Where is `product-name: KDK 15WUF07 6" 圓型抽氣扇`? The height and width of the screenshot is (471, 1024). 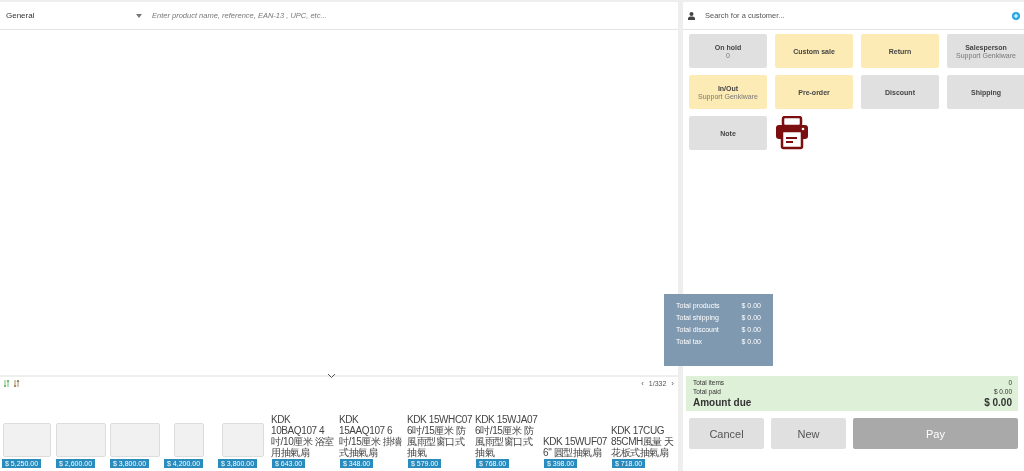
product-name: KDK 15WUF07 6" 圓型抽氣扇 is located at coordinates (575, 447).